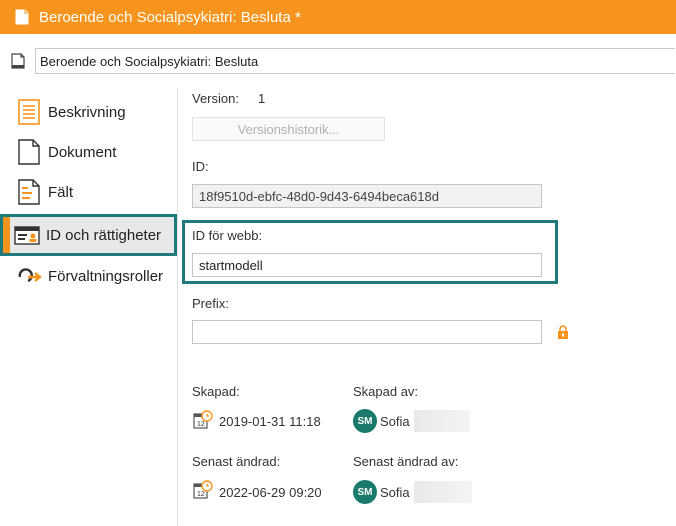 Image resolution: width=676 pixels, height=526 pixels. What do you see at coordinates (395, 421) in the screenshot?
I see `created-by-name: Sofia` at bounding box center [395, 421].